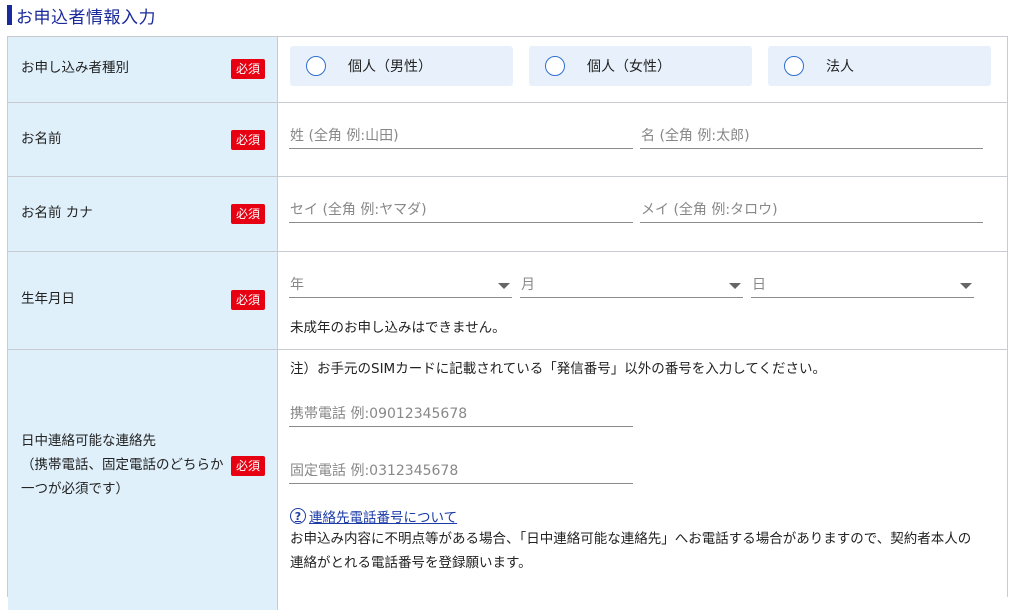  I want to click on label-cell: 生年月日 必須, so click(143, 300).